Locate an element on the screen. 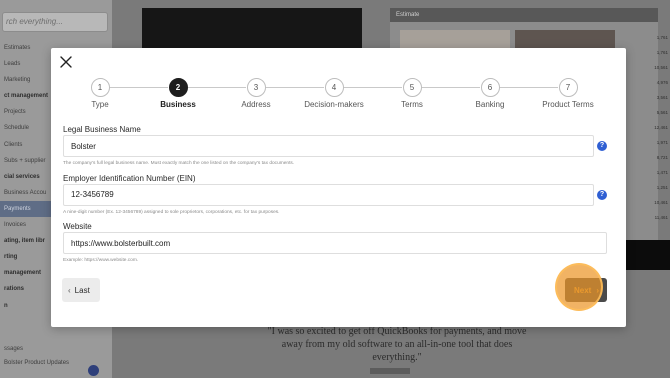 The width and height of the screenshot is (670, 378). step-label: Address is located at coordinates (256, 104).